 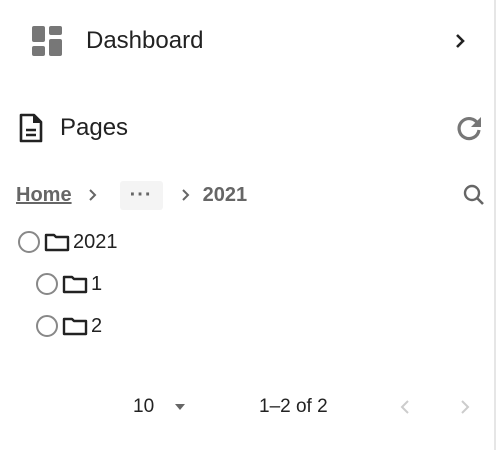 What do you see at coordinates (405, 407) in the screenshot?
I see `previous-page-icon` at bounding box center [405, 407].